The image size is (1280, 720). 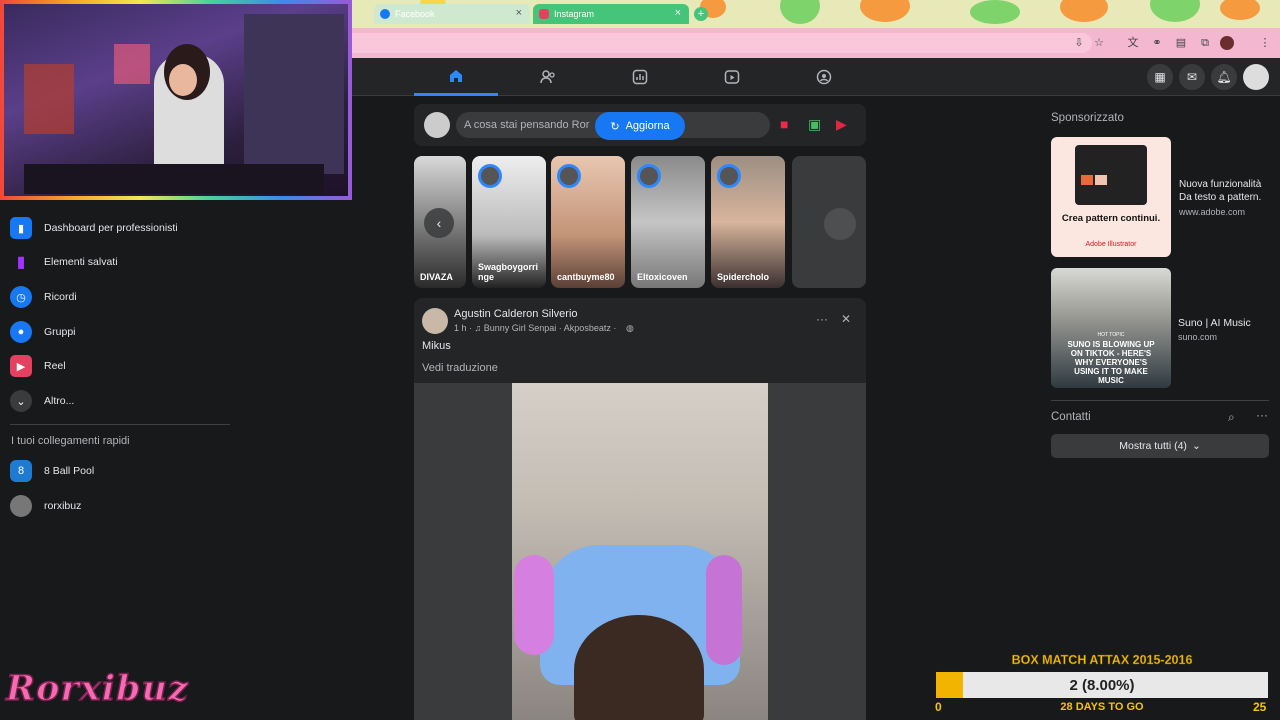 What do you see at coordinates (588, 222) in the screenshot?
I see `story-card: cantbuyme80` at bounding box center [588, 222].